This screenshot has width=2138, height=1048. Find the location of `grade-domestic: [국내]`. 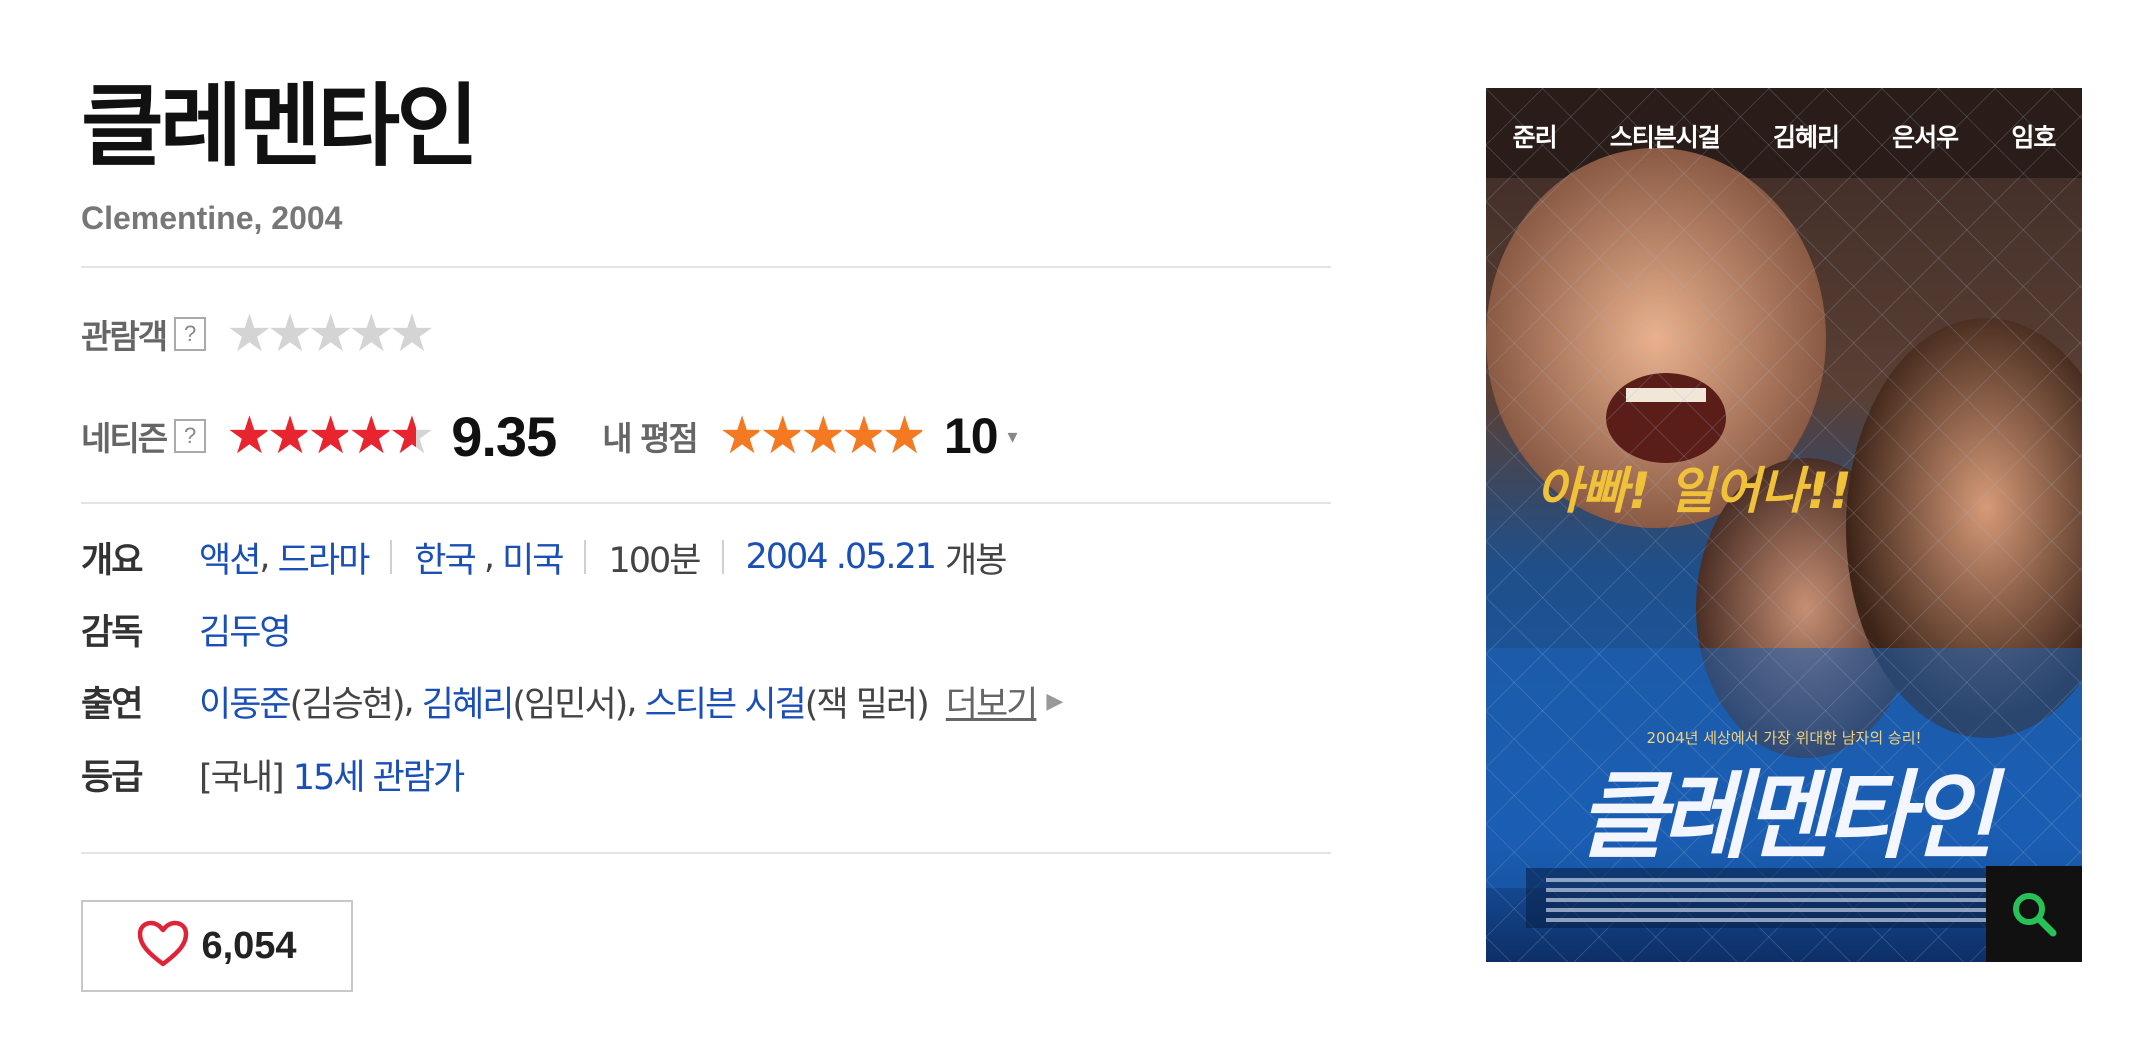

grade-domestic: [국내] is located at coordinates (242, 777).